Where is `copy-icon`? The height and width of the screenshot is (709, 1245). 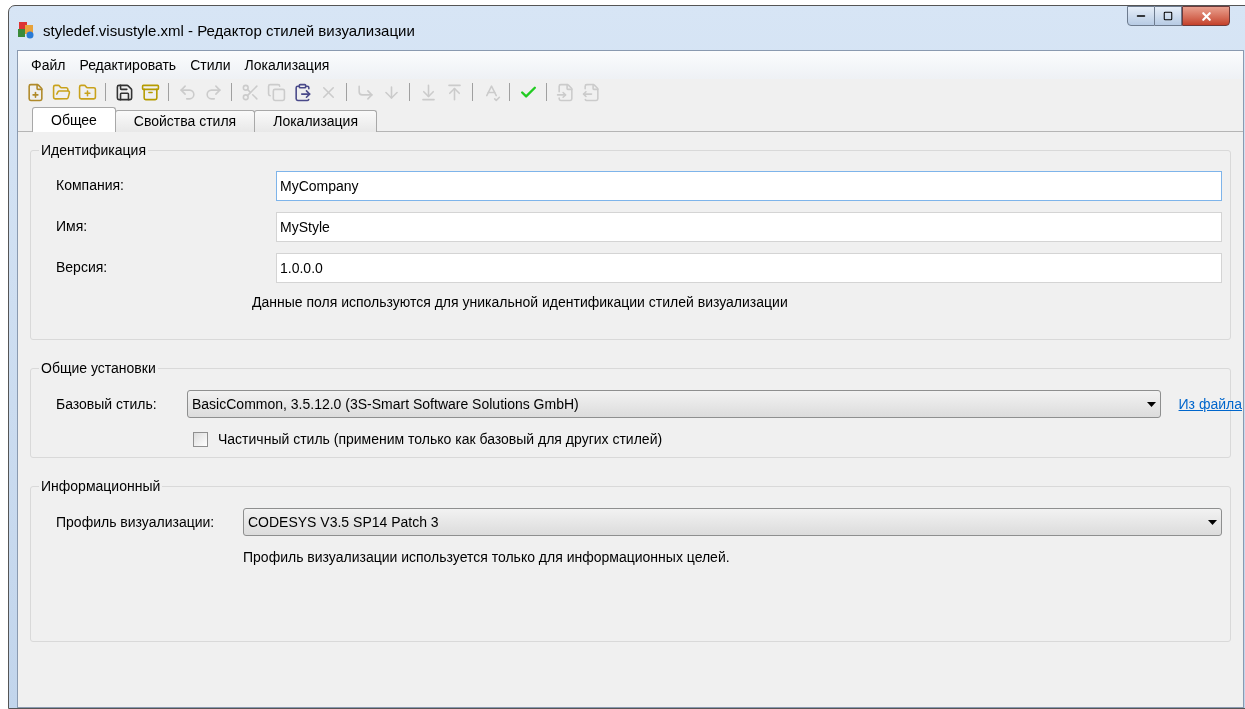
copy-icon is located at coordinates (276, 92).